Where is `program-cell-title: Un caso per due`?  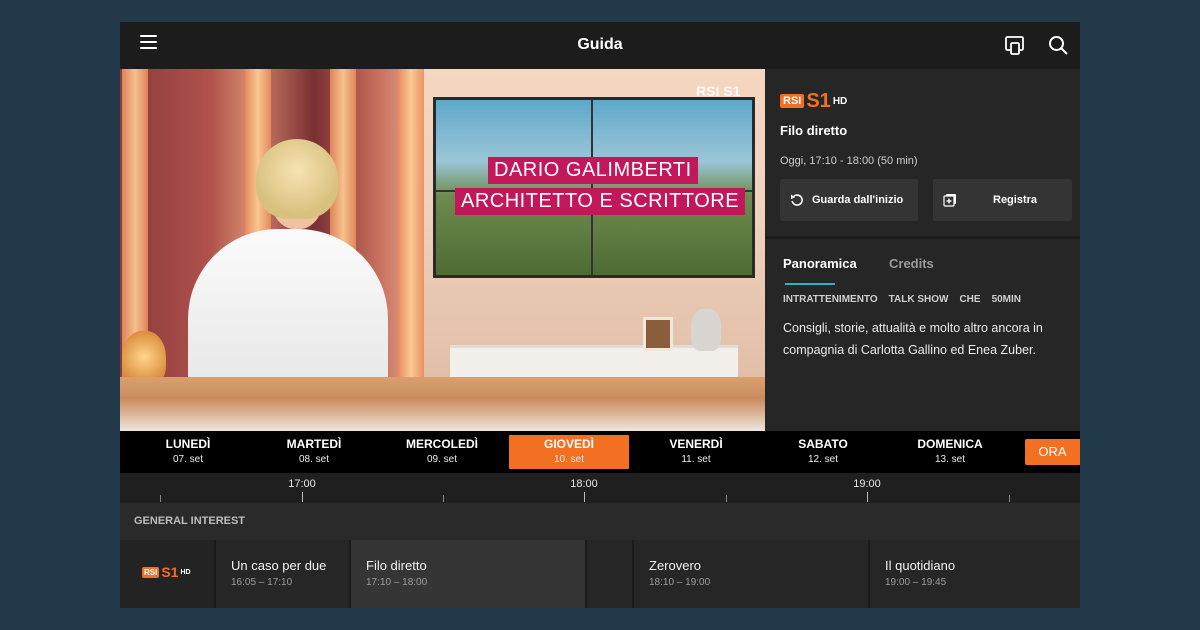
program-cell-title: Un caso per due is located at coordinates (279, 565).